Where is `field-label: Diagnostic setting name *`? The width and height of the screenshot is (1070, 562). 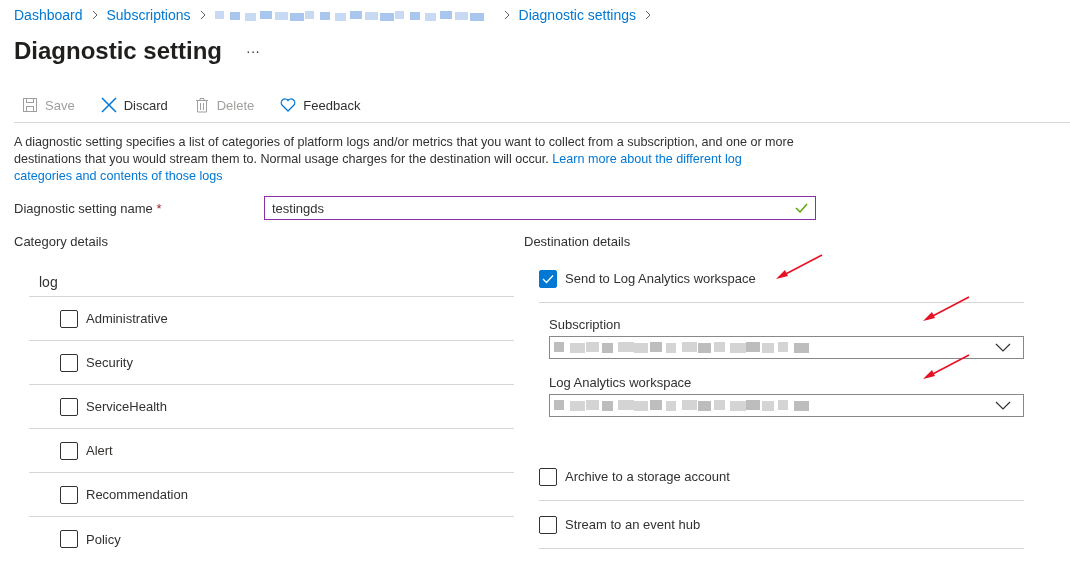 field-label: Diagnostic setting name * is located at coordinates (88, 208).